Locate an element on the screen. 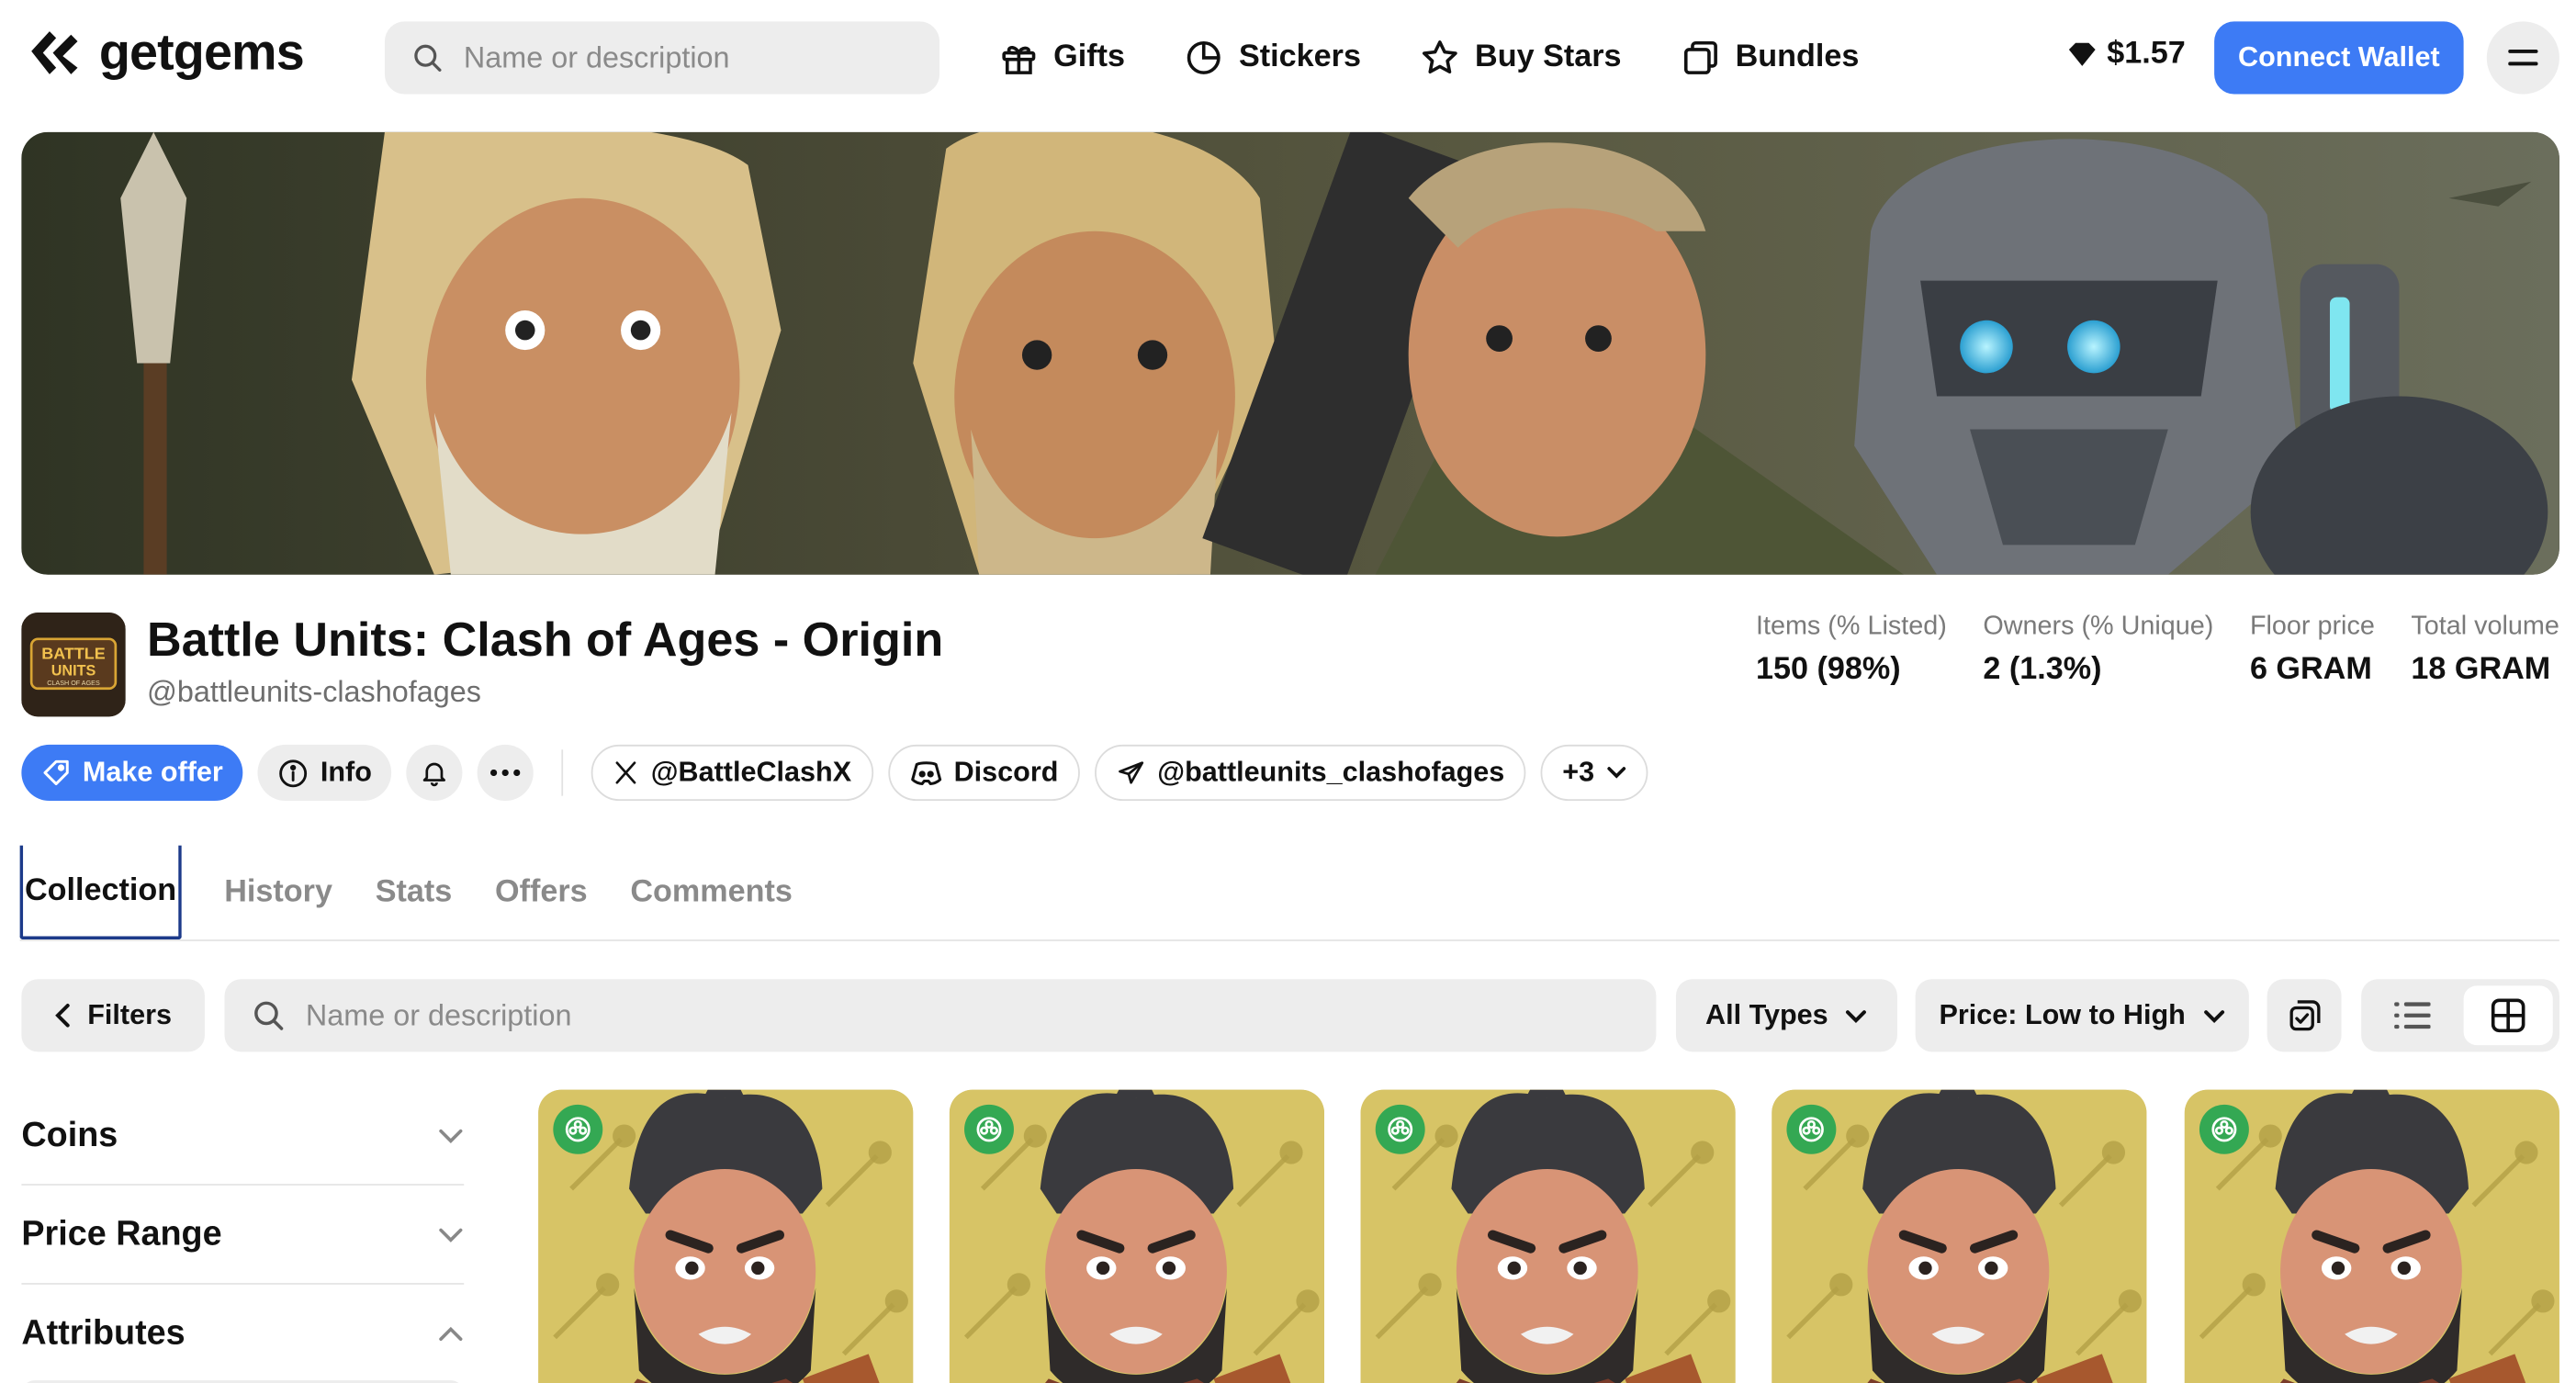  main-nav: Gifts Stickers Buy Stars Bundles is located at coordinates (1429, 58).